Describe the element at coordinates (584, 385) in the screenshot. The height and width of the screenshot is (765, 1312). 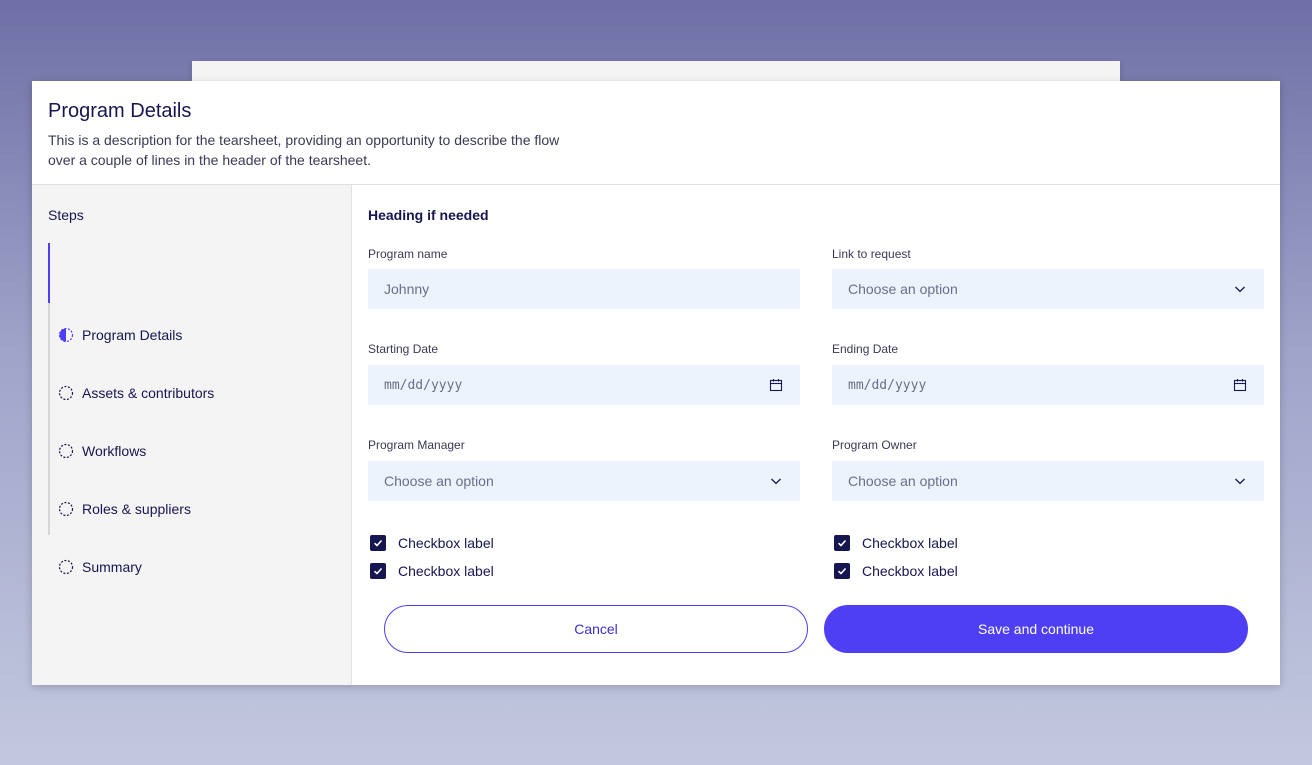
I see `starting-date-input: mm/dd/yyyy` at that location.